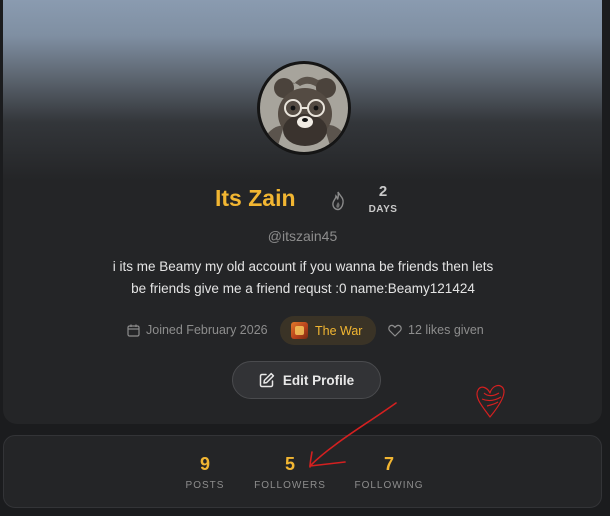 The height and width of the screenshot is (516, 610). I want to click on team-icon, so click(299, 330).